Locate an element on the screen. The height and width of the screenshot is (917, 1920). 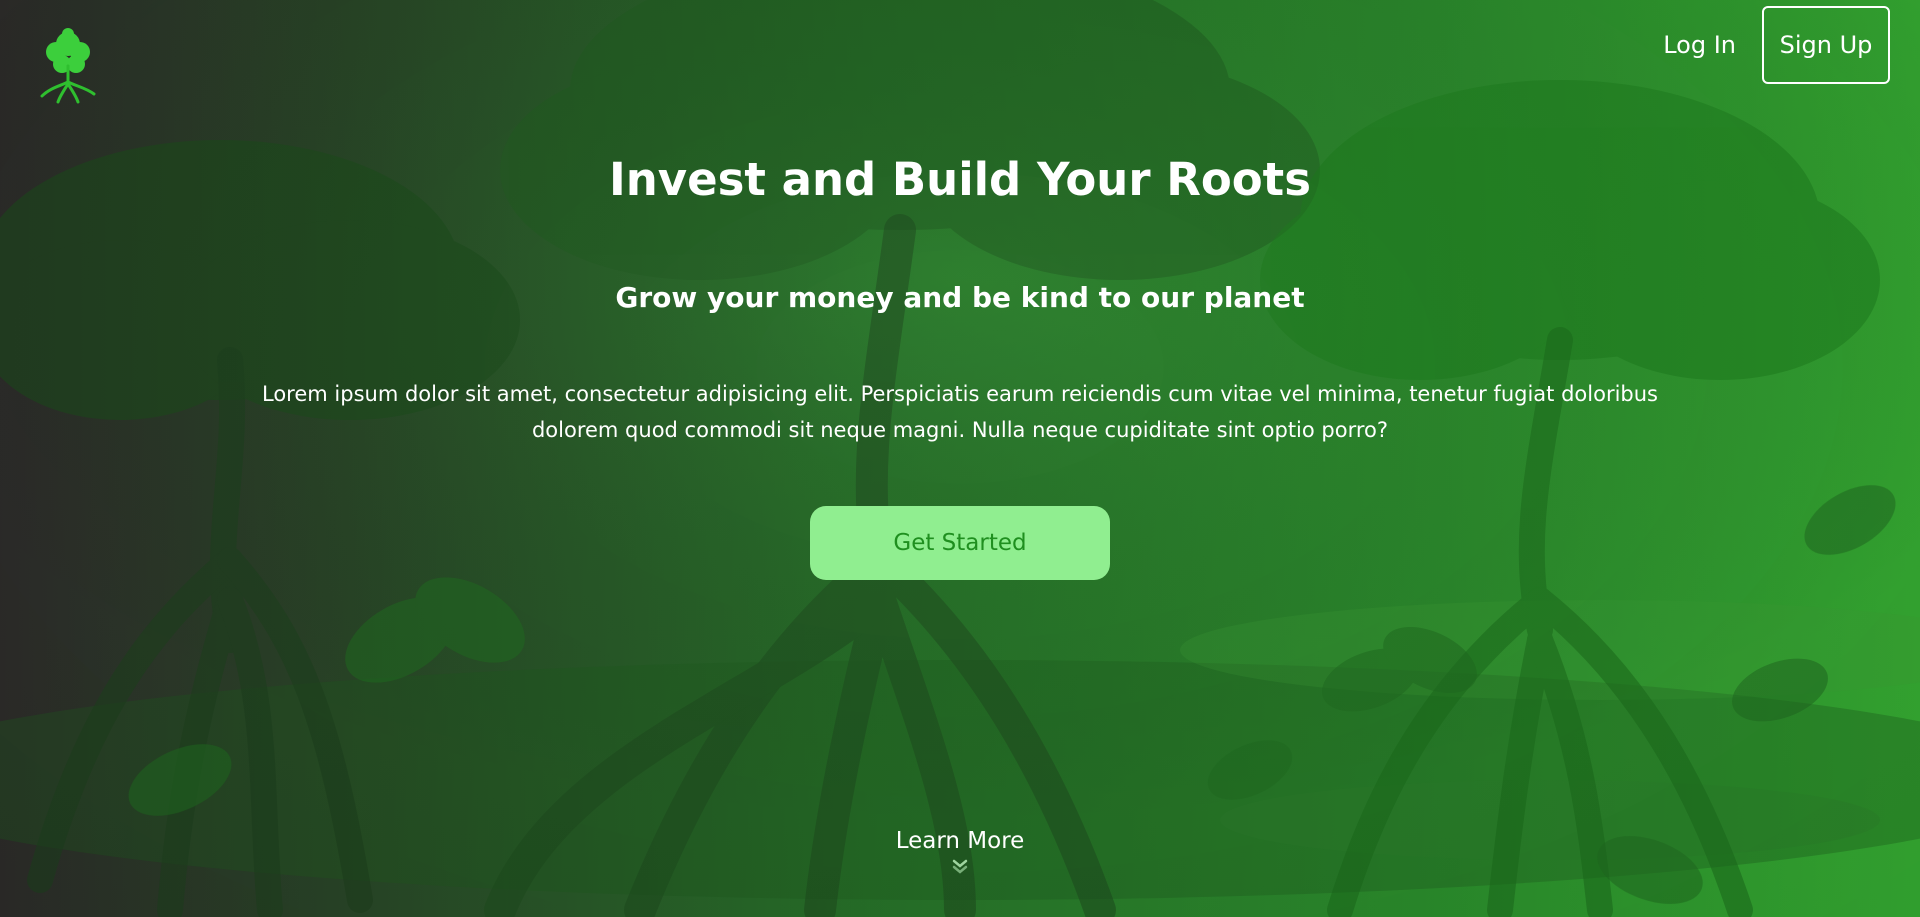
learn-more-label: Learn More is located at coordinates (960, 841).